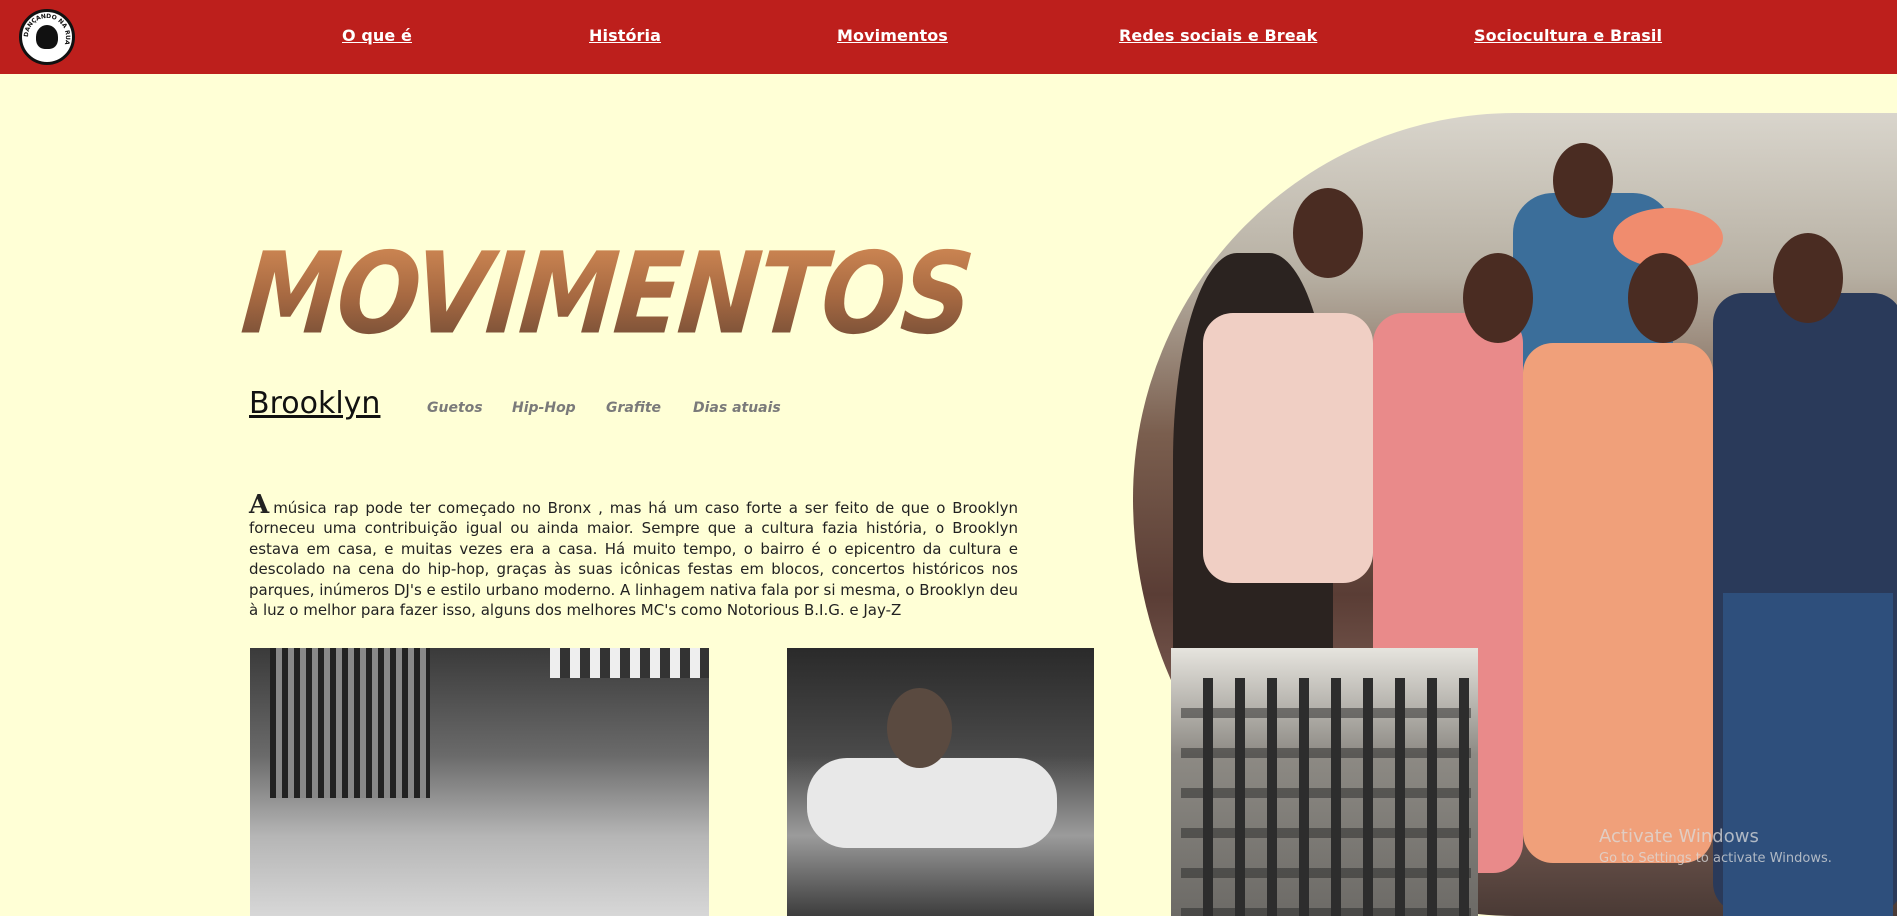 Image resolution: width=1897 pixels, height=916 pixels. Describe the element at coordinates (1568, 35) in the screenshot. I see `nav-link-sociocultura: Sociocultura e Brasil` at that location.